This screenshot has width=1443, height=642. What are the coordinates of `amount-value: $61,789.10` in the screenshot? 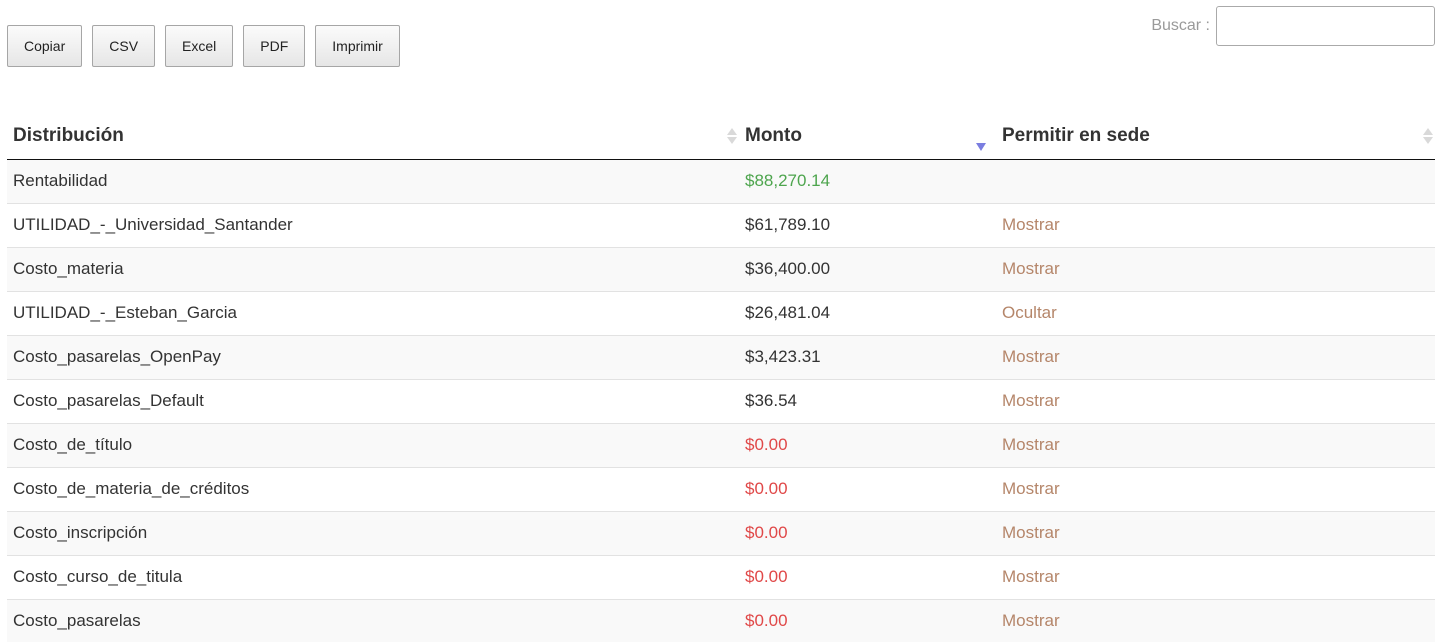 It's located at (867, 225).